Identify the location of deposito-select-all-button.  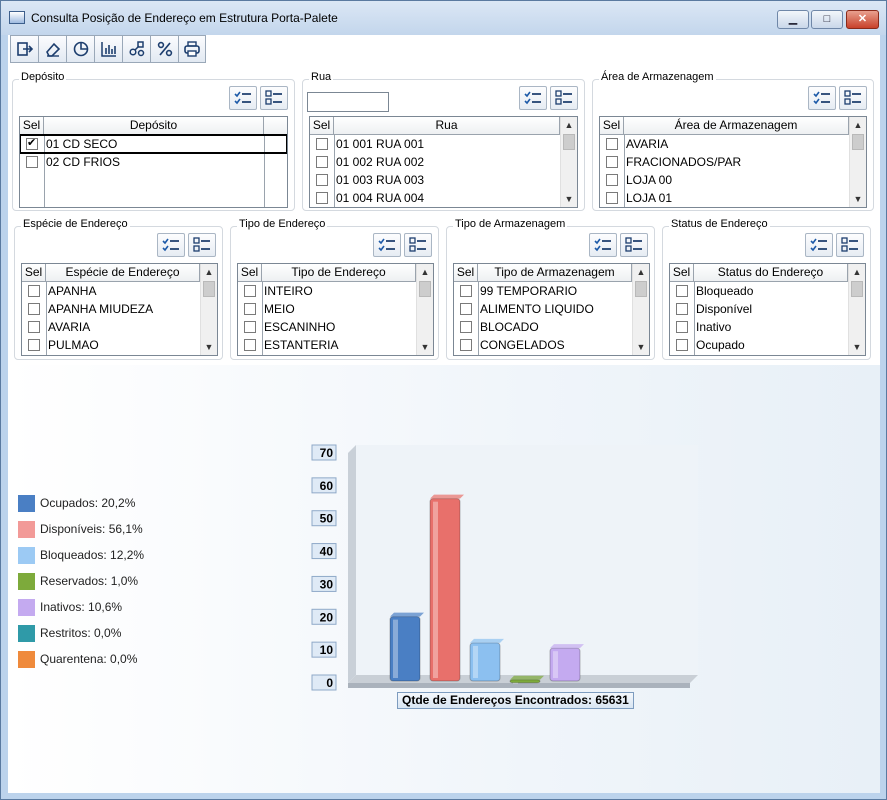
(243, 98).